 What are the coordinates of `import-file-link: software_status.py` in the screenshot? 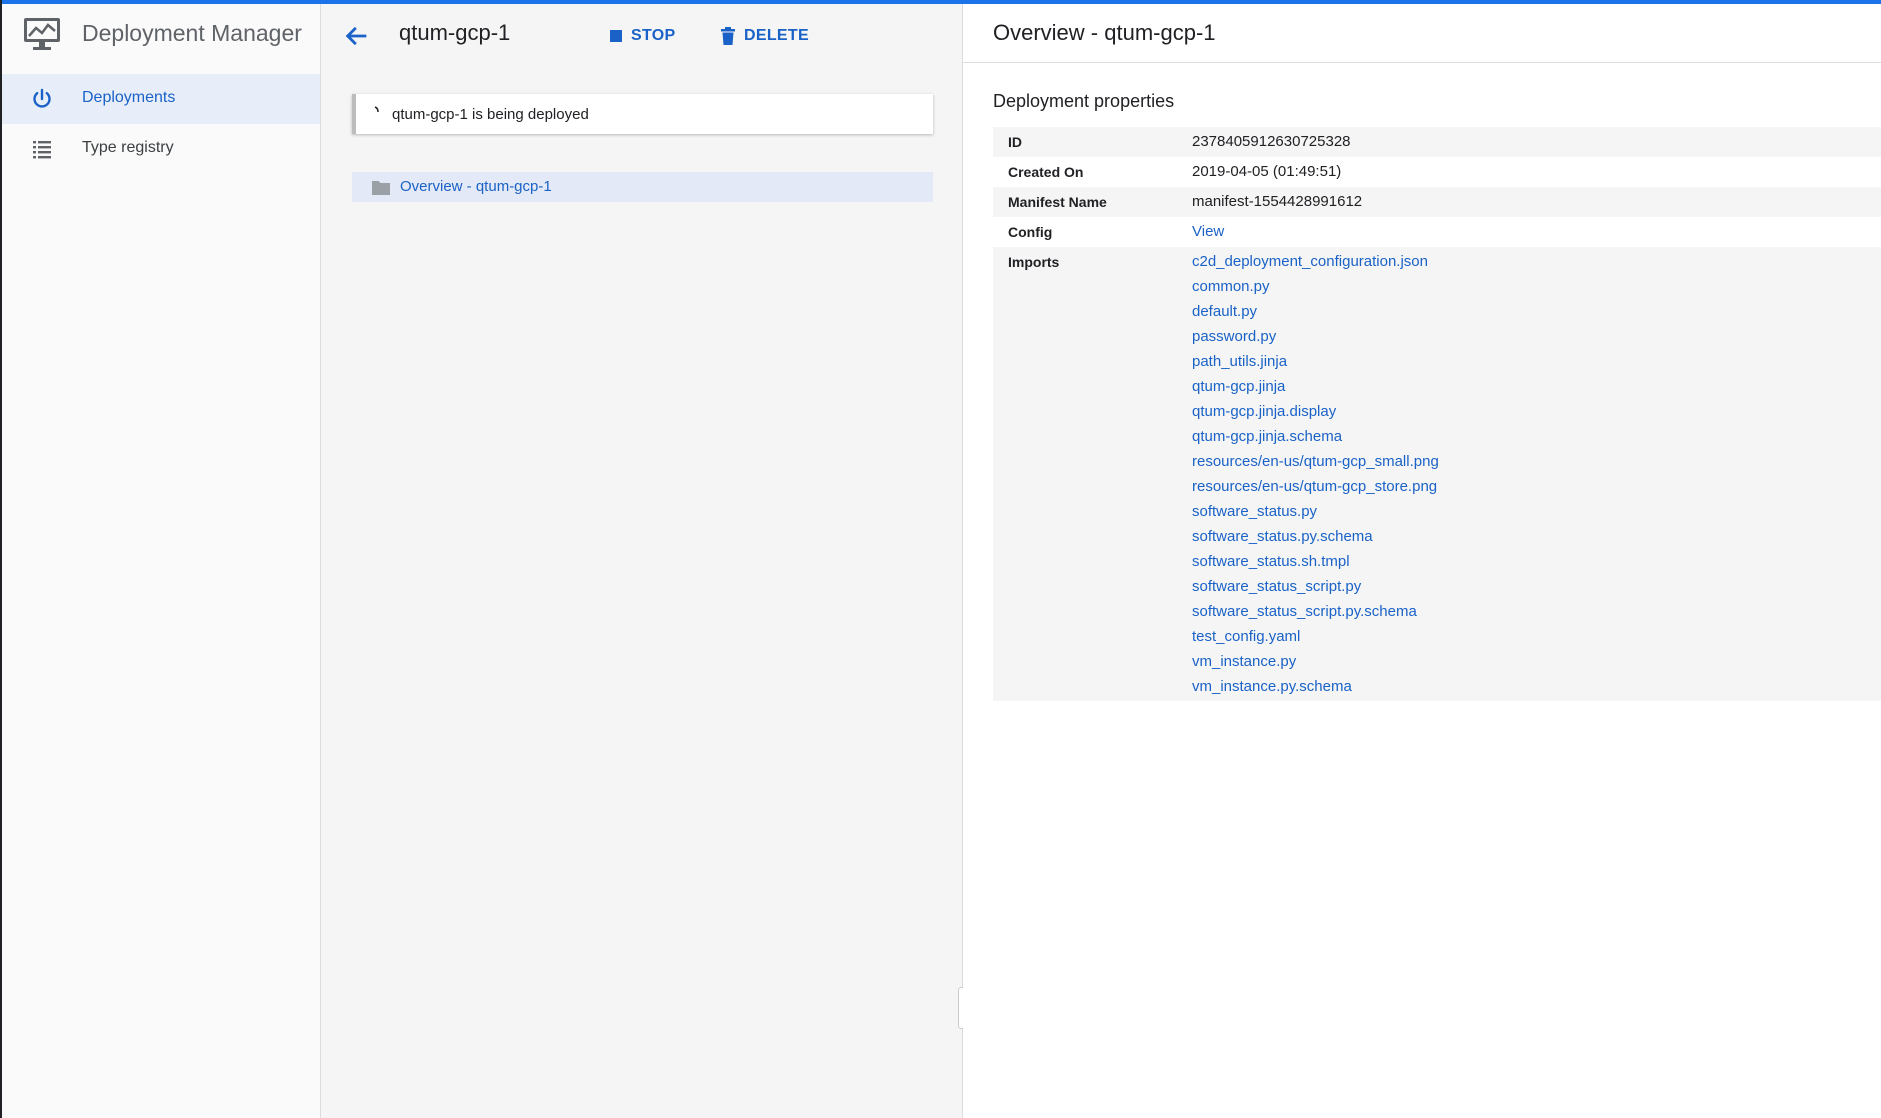 It's located at (1315, 511).